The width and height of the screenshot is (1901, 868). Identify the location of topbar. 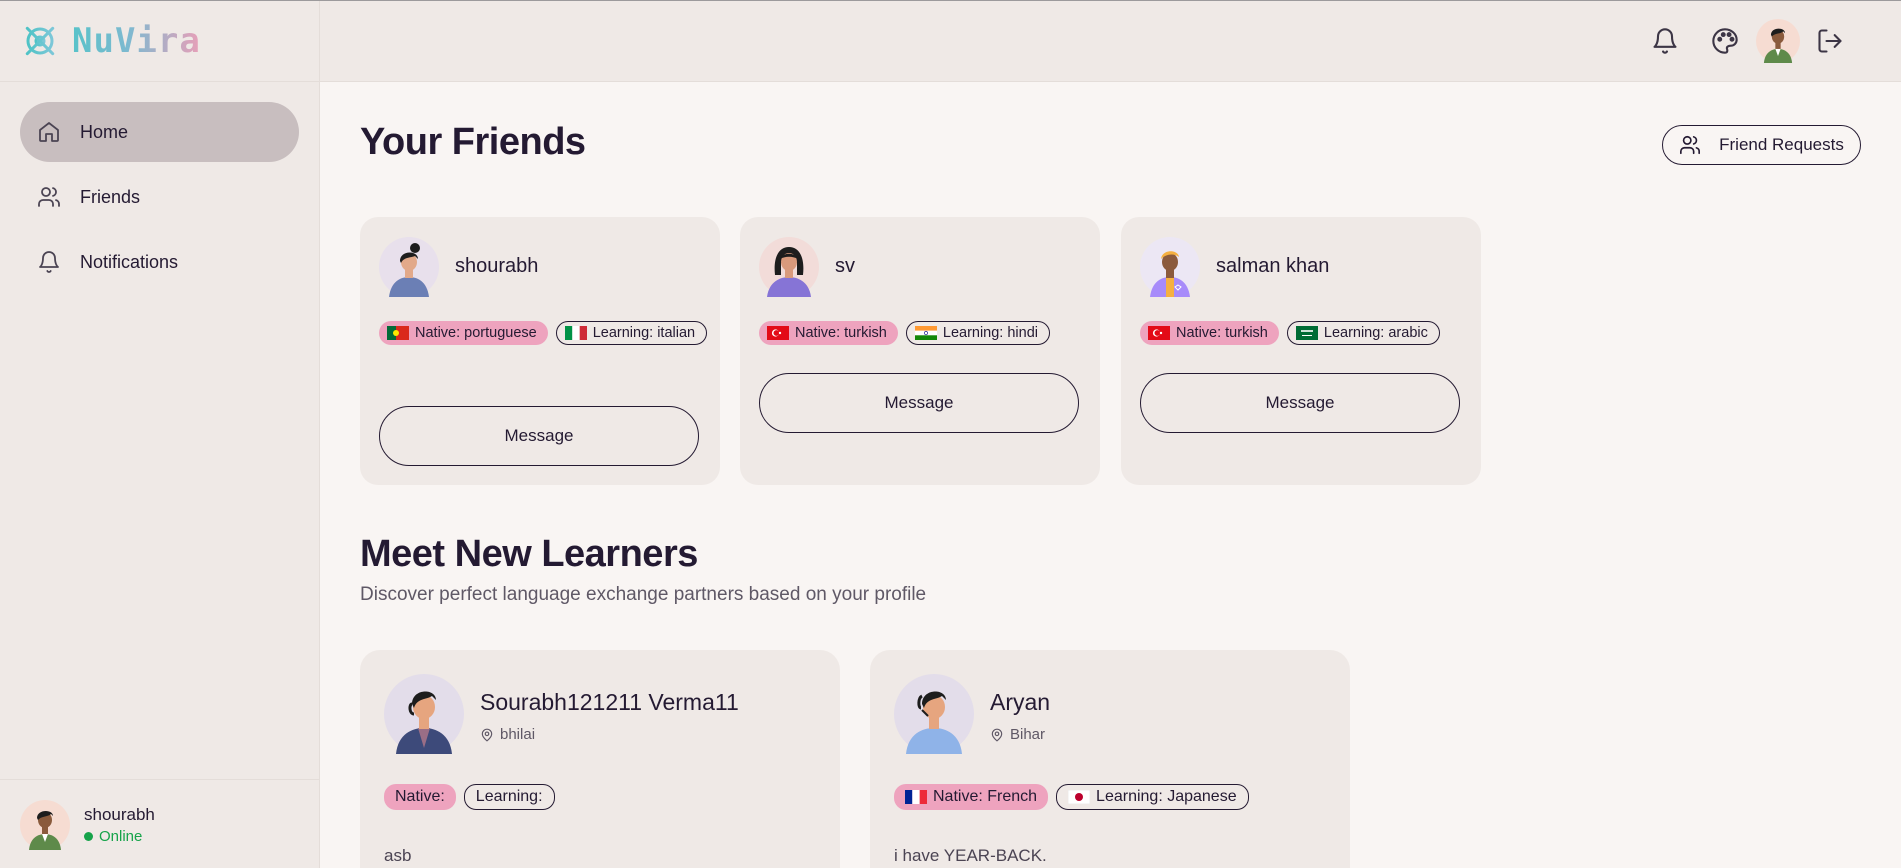
(1110, 41).